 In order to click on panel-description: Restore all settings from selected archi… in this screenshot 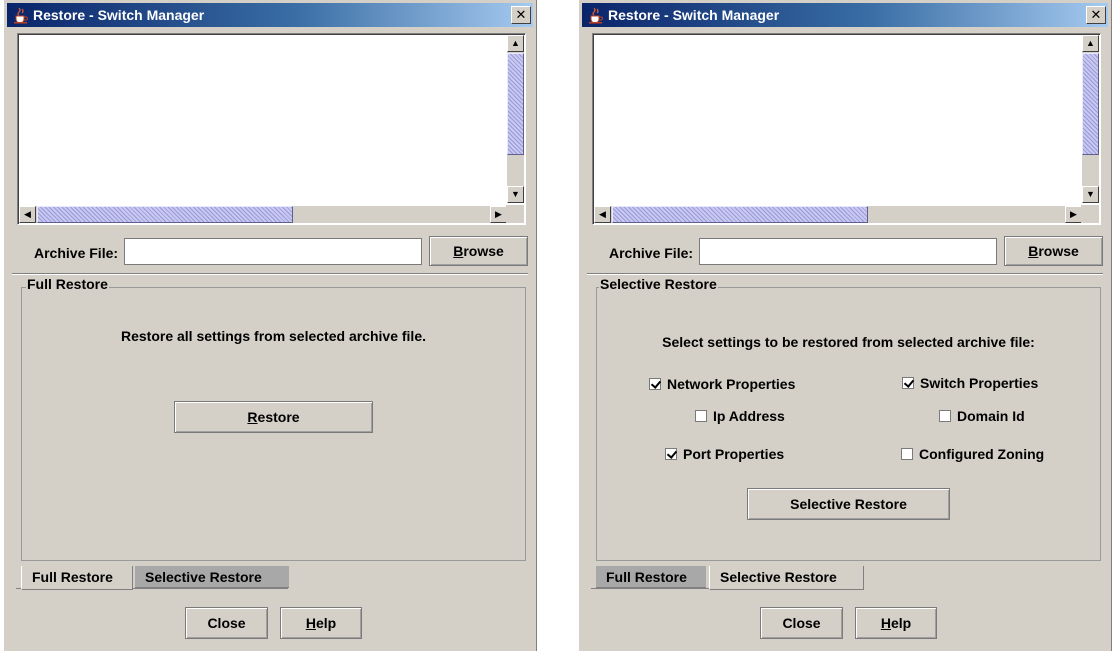, I will do `click(273, 336)`.